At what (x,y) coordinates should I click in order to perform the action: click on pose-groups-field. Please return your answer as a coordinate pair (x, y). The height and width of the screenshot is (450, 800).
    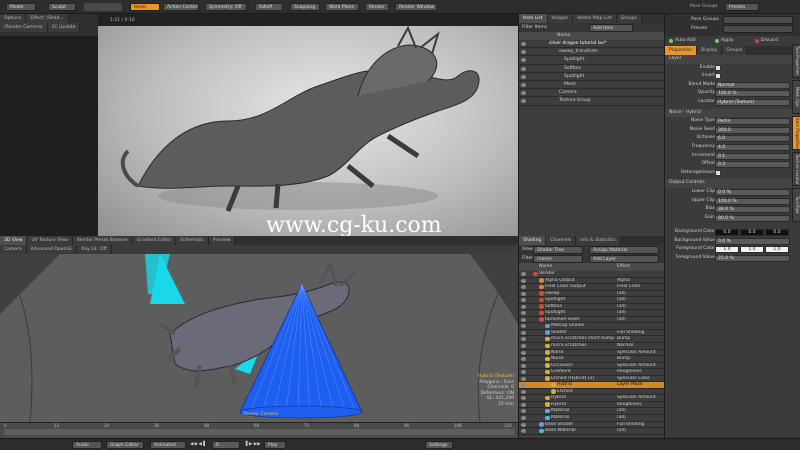
    Looking at the image, I should click on (758, 20).